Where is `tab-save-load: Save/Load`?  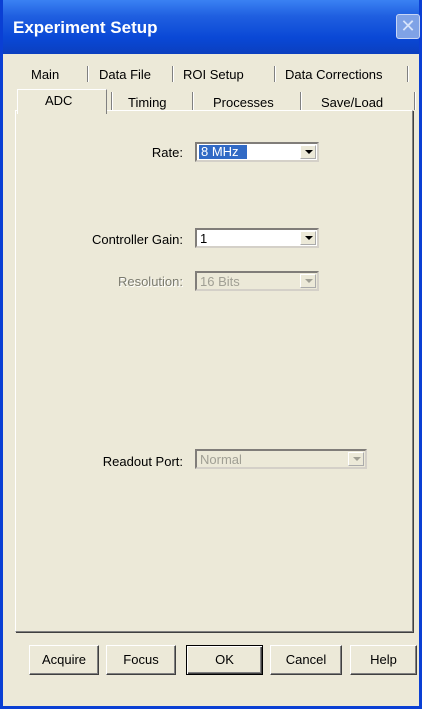
tab-save-load: Save/Load is located at coordinates (352, 102).